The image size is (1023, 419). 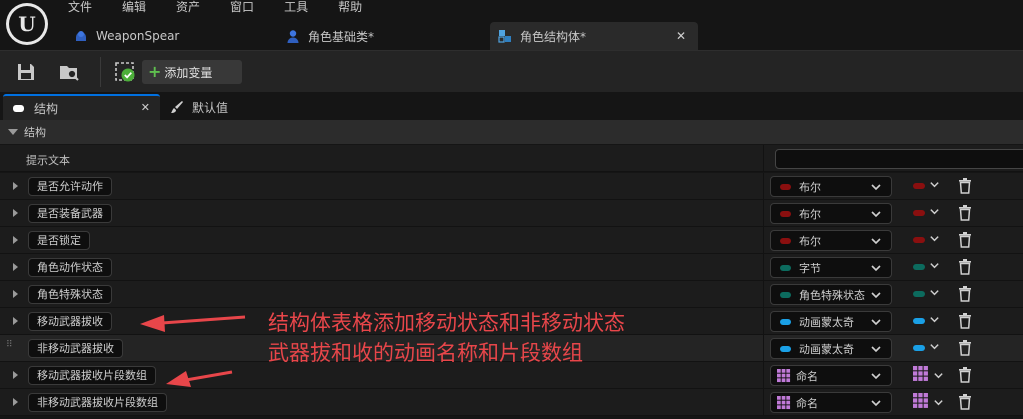 What do you see at coordinates (97, 402) in the screenshot?
I see `member-name-field: 非移动武器拔收片段数组` at bounding box center [97, 402].